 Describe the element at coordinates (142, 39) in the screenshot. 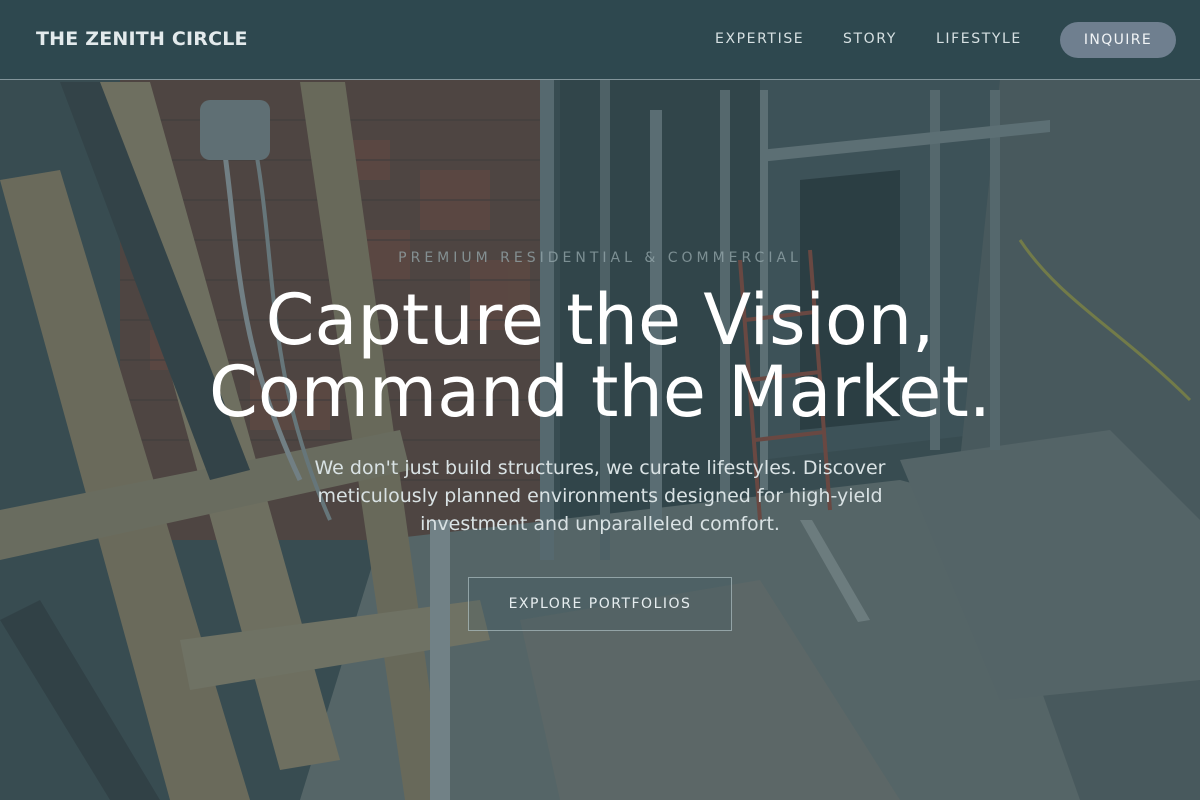

I see `brand-logo: THE ZENITH CIRCLE` at that location.